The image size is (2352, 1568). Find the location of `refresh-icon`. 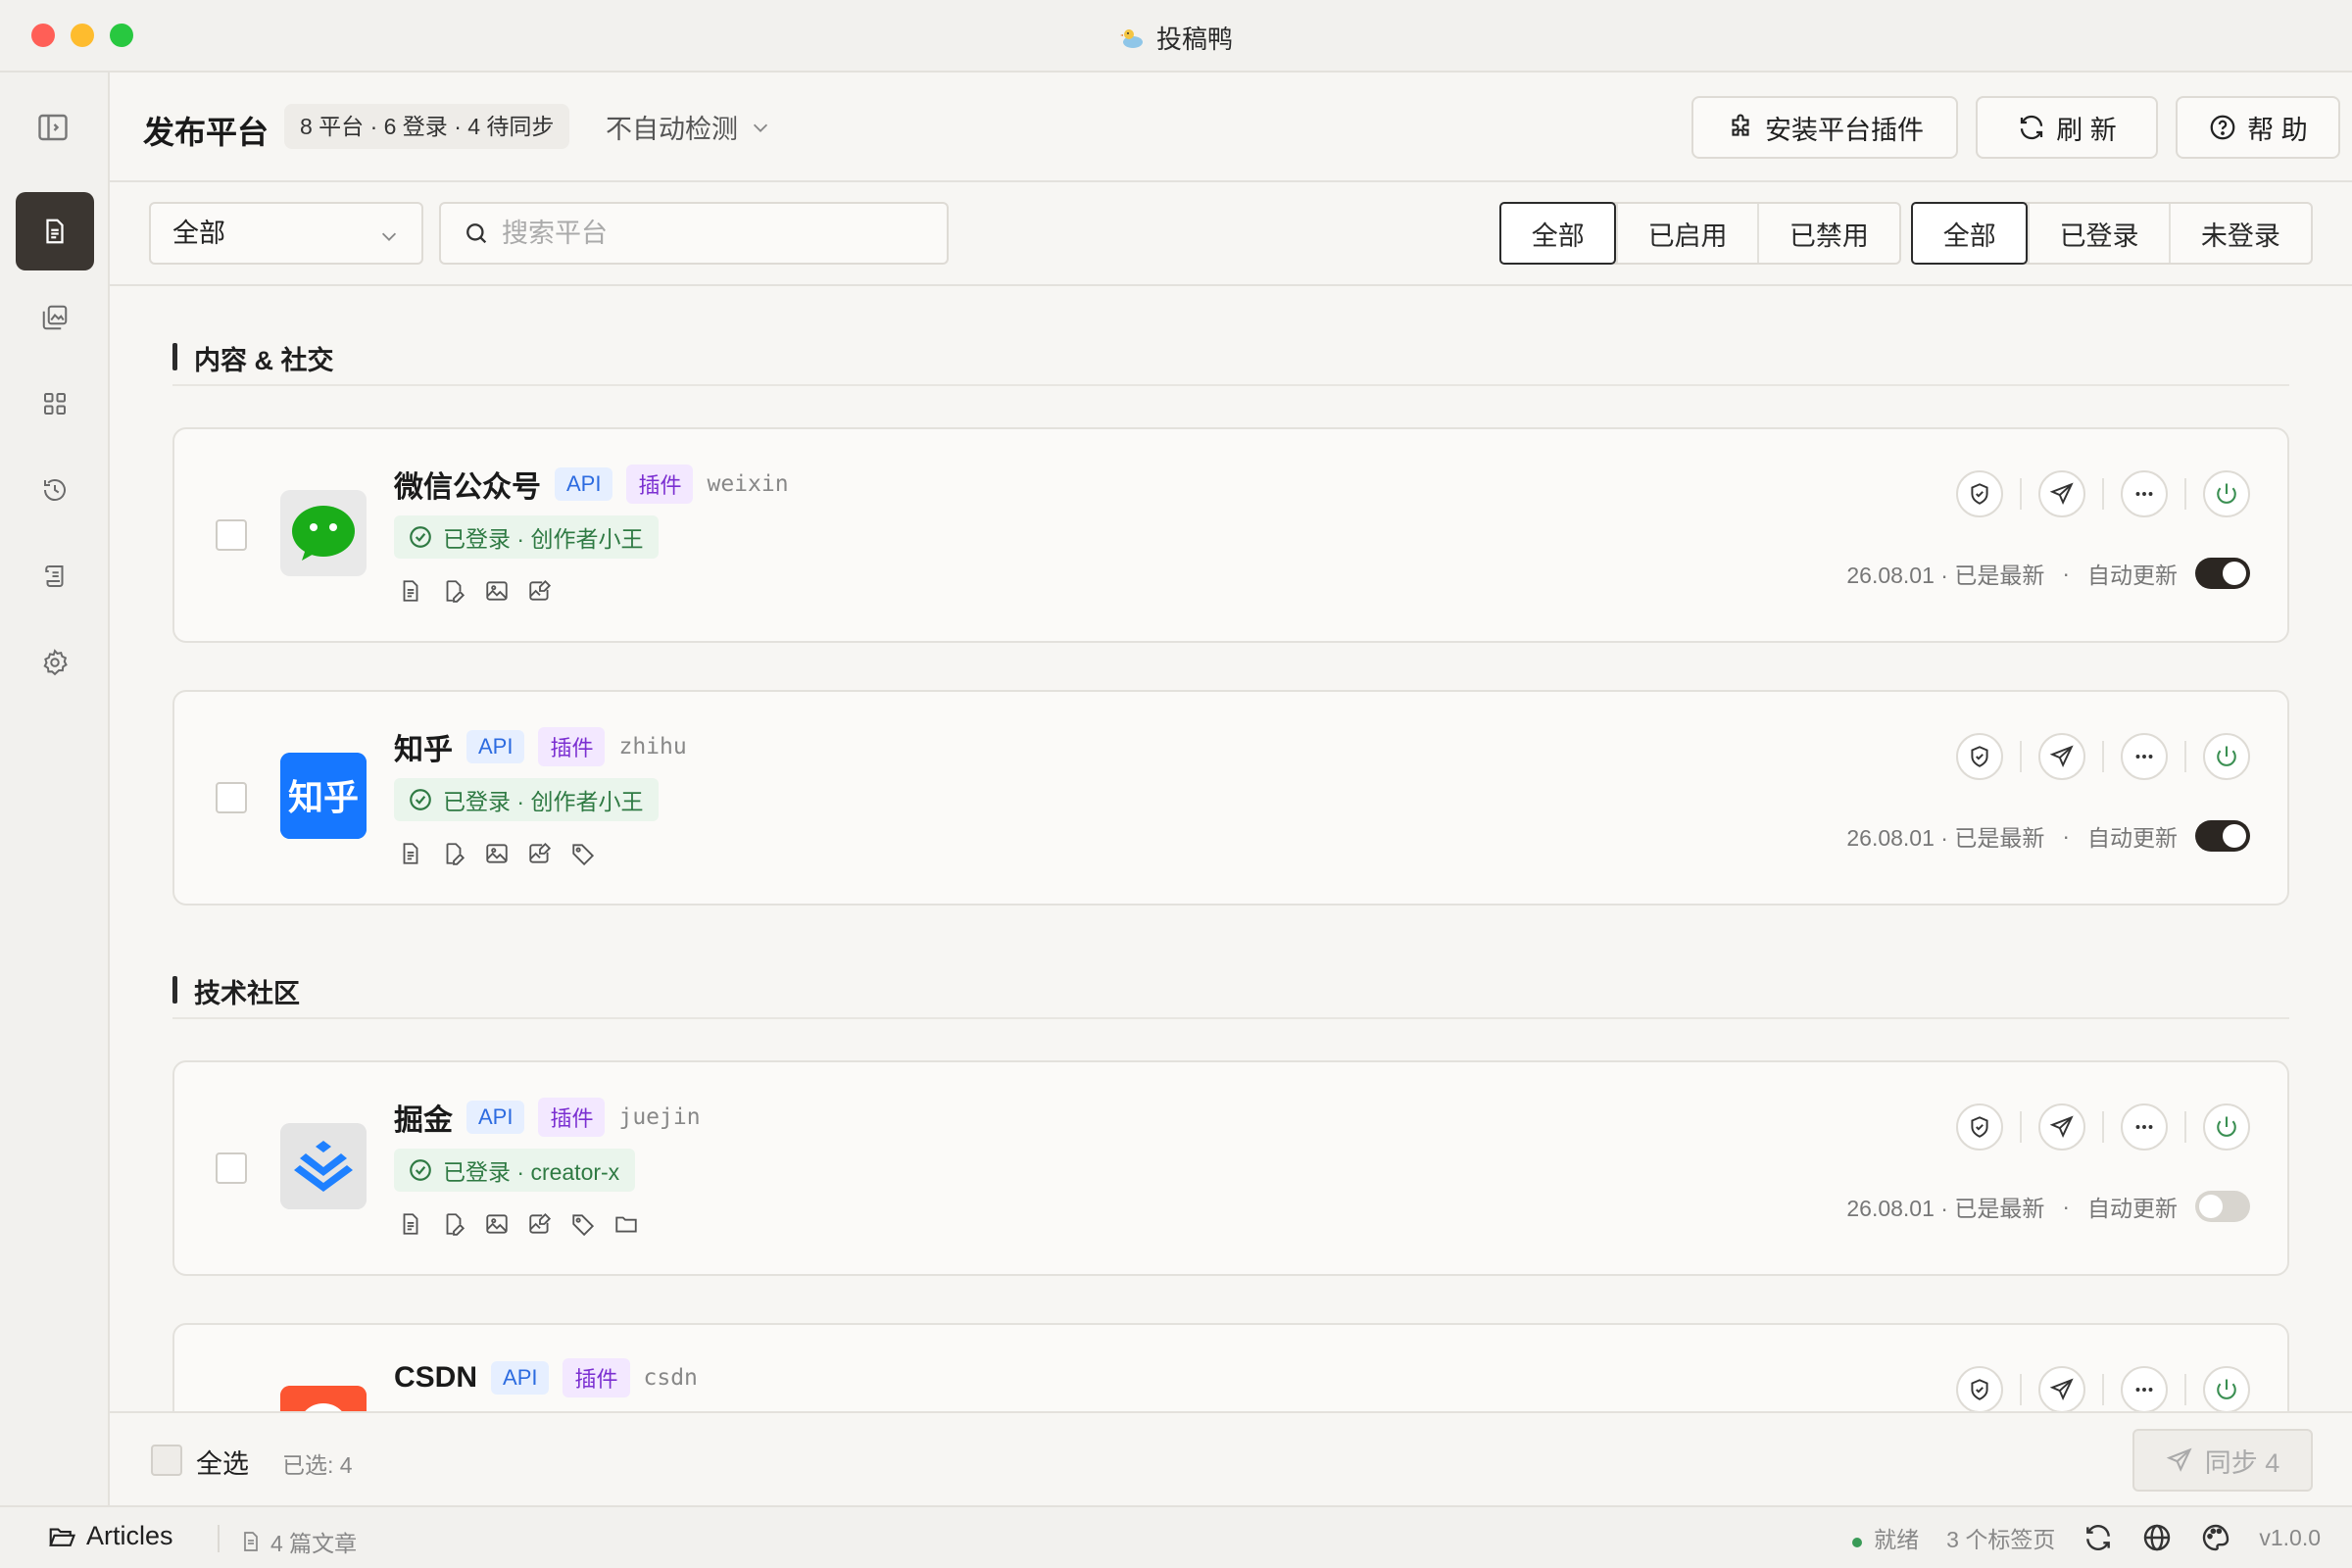

refresh-icon is located at coordinates (2032, 127).